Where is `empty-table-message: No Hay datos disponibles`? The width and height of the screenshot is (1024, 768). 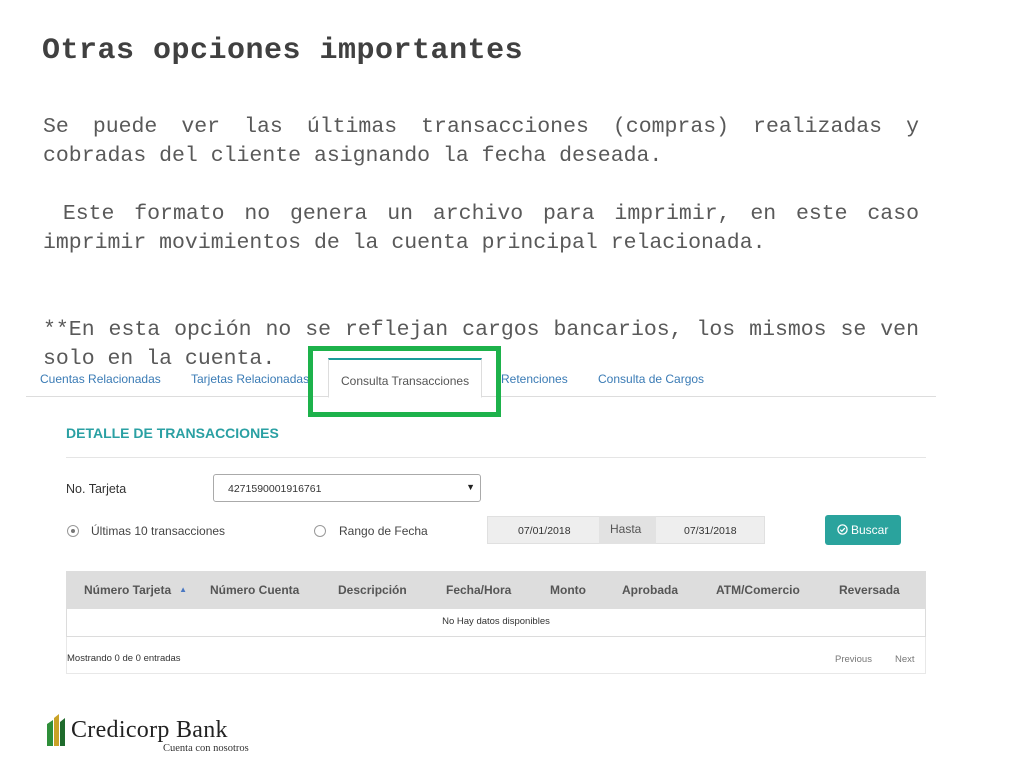 empty-table-message: No Hay datos disponibles is located at coordinates (496, 621).